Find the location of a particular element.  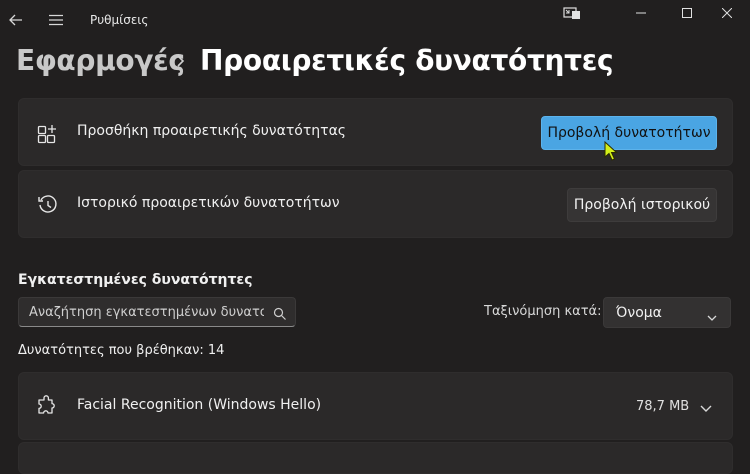

view-history-button: Προβολή ιστορικού is located at coordinates (642, 205).